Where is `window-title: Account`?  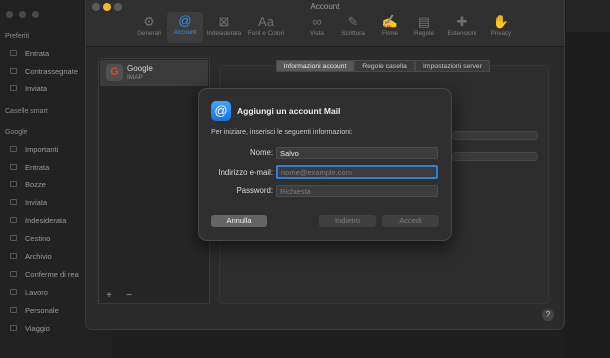 window-title: Account is located at coordinates (325, 6).